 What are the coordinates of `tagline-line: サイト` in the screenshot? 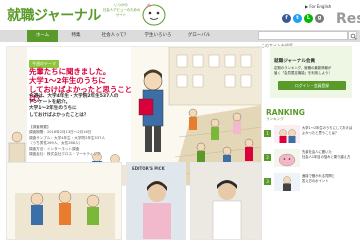 It's located at (121, 15).